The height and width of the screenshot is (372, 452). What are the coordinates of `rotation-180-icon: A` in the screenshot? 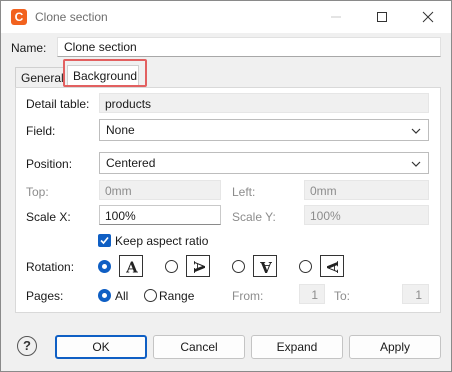 It's located at (265, 266).